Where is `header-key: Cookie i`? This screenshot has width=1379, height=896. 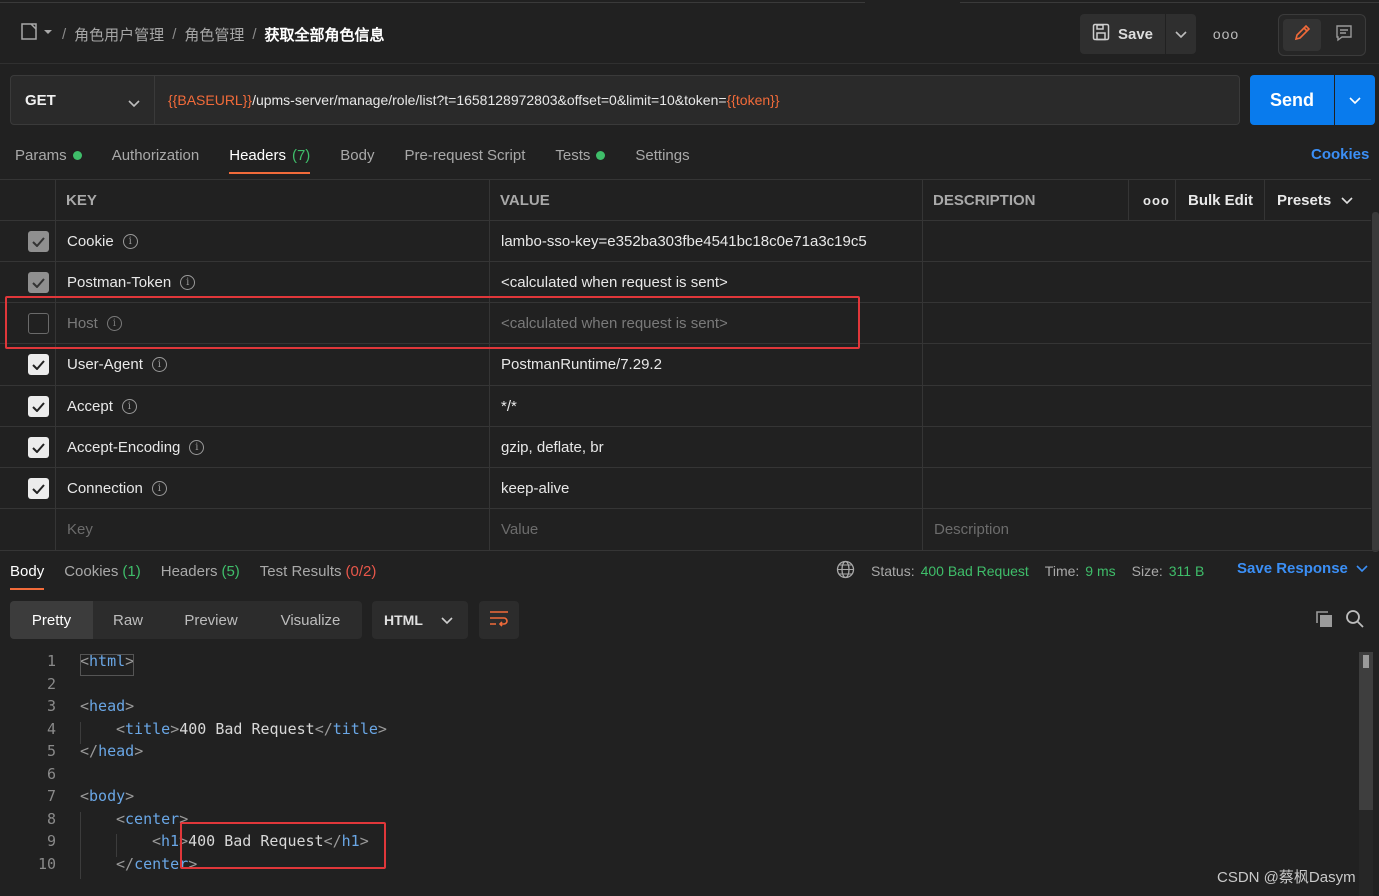
header-key: Cookie i is located at coordinates (102, 241).